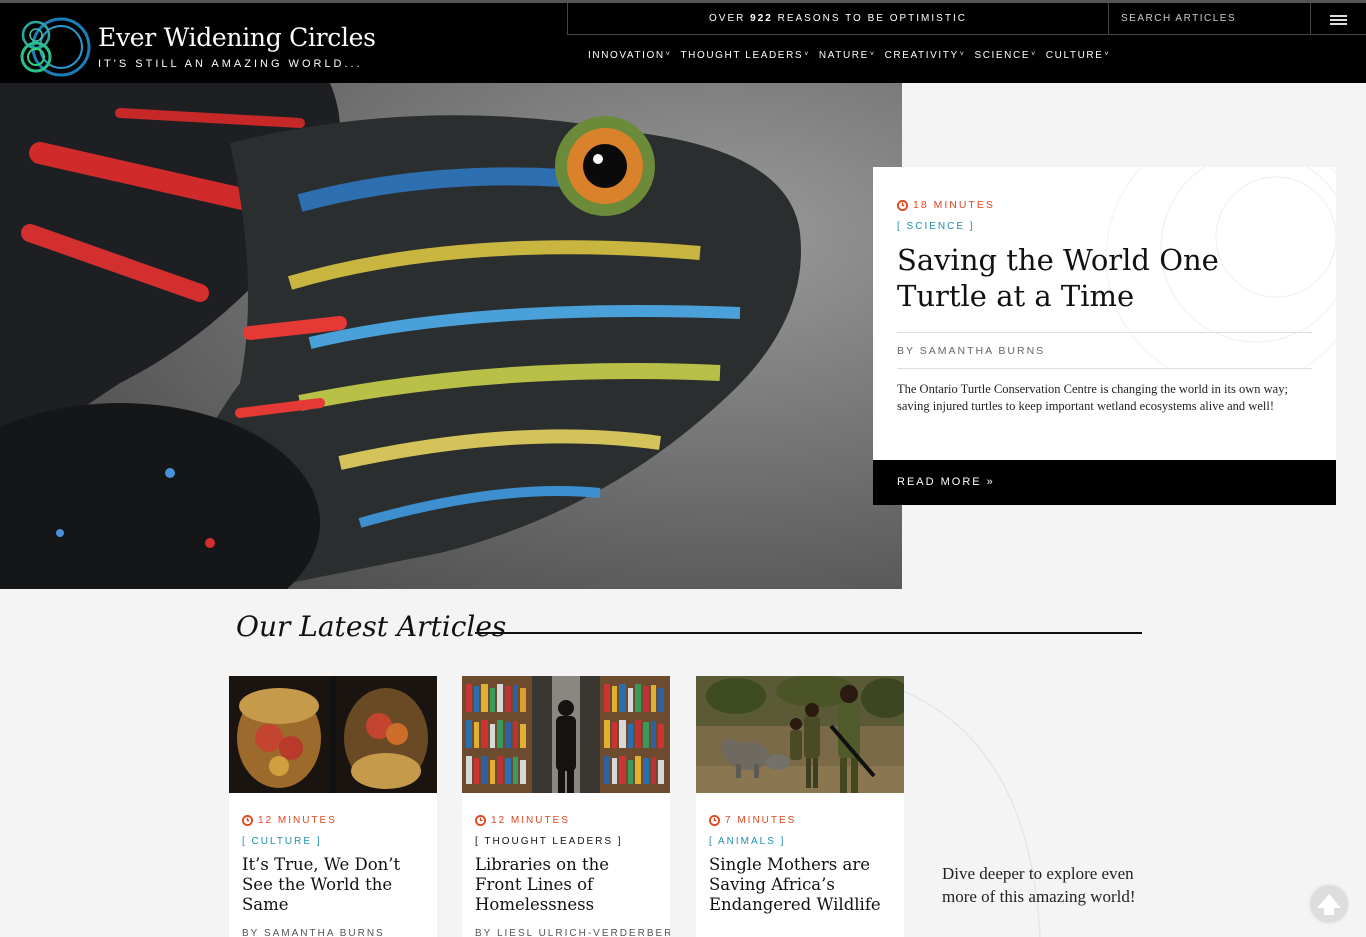  I want to click on promo-suffix: REASONS TO BE OPTIMISTIC, so click(872, 18).